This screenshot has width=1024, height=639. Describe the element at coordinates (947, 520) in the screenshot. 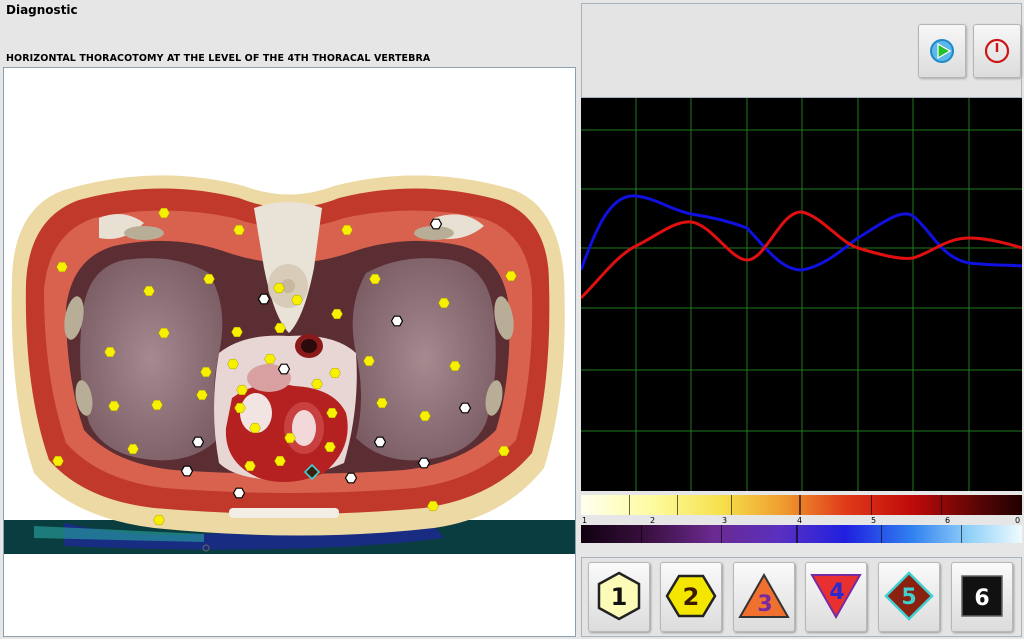

I see `scale-label-6: 6` at that location.